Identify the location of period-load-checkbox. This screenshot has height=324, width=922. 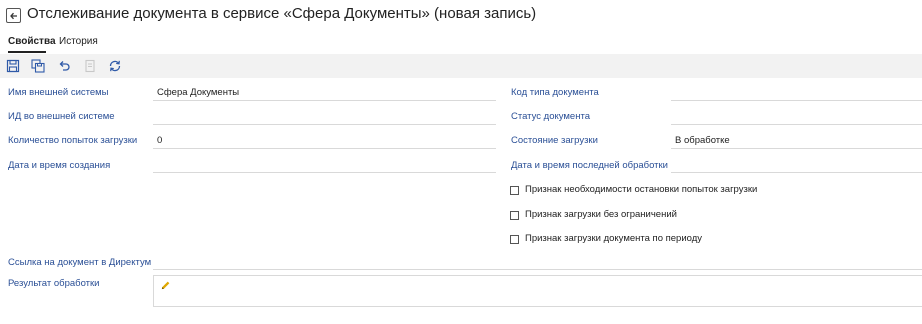
(514, 239).